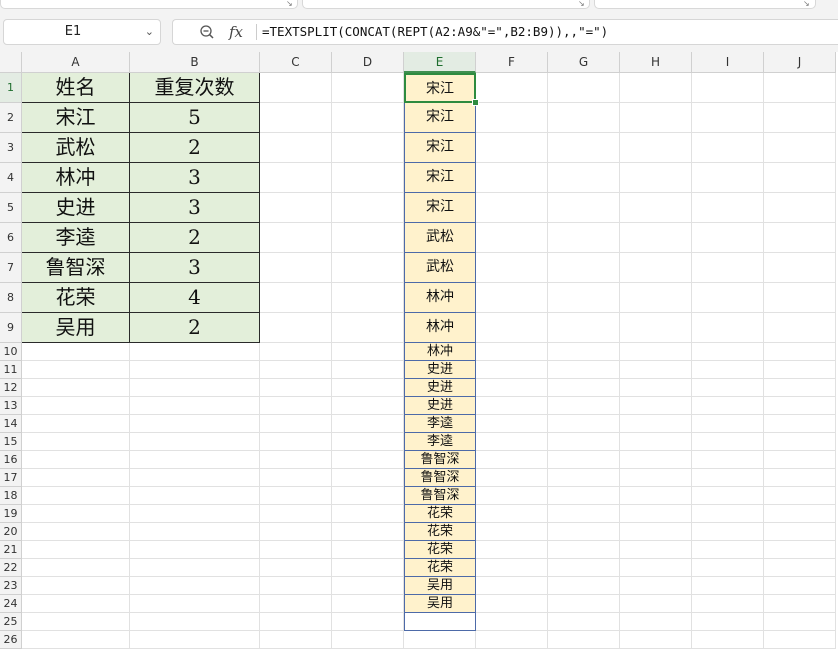 This screenshot has width=838, height=657. What do you see at coordinates (195, 478) in the screenshot?
I see `cell-b17` at bounding box center [195, 478].